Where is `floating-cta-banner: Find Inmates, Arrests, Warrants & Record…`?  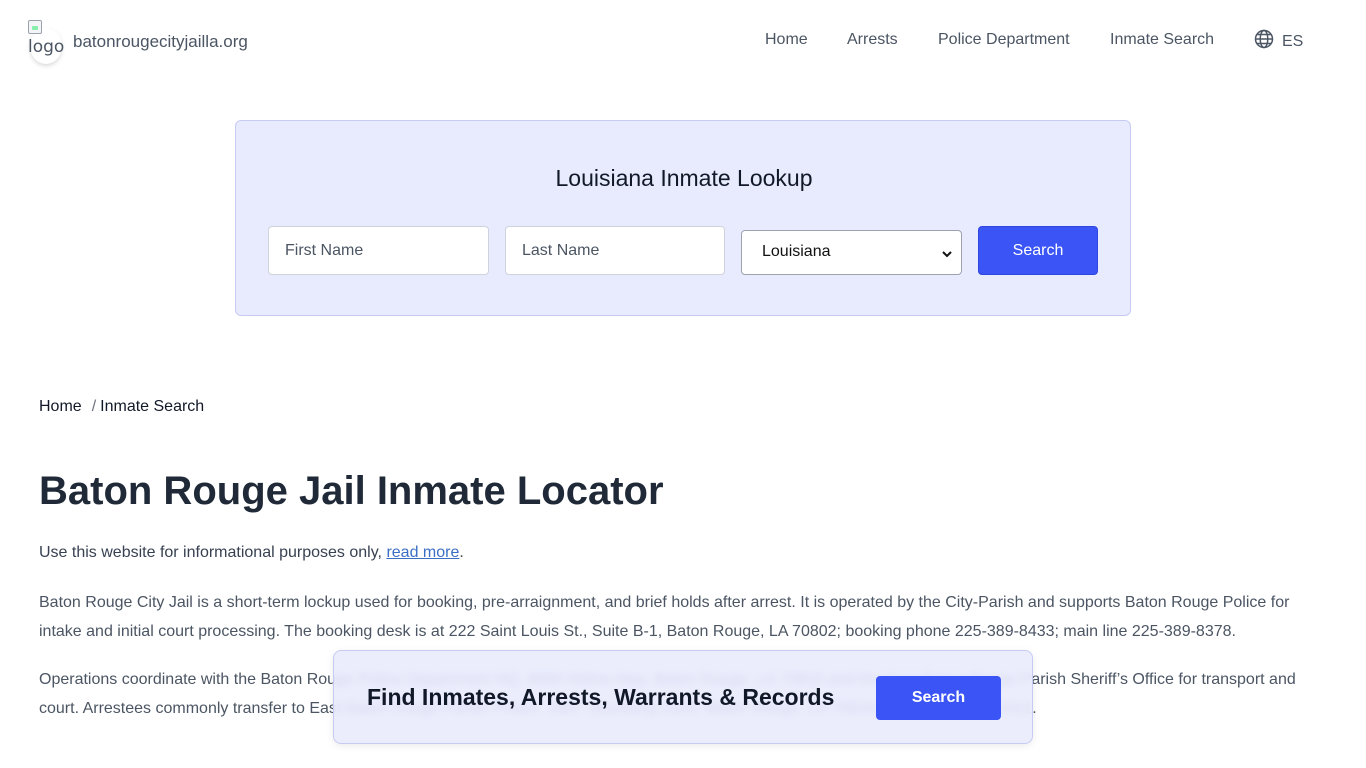 floating-cta-banner: Find Inmates, Arrests, Warrants & Record… is located at coordinates (683, 697).